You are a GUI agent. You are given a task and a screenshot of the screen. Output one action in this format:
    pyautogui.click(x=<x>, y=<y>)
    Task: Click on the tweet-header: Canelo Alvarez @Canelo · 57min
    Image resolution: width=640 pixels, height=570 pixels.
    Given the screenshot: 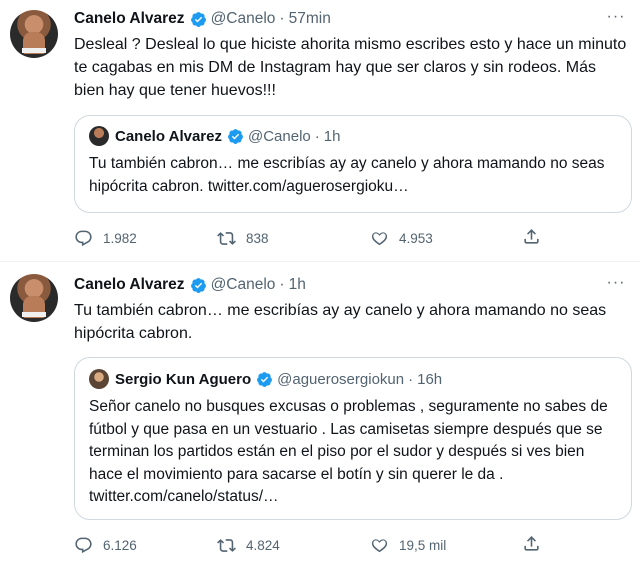 What is the action you would take?
    pyautogui.click(x=202, y=19)
    